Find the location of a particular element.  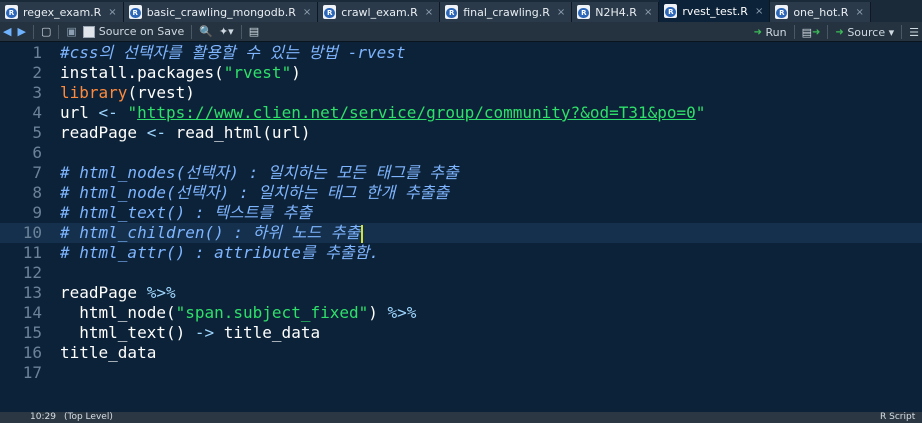

code-text: readPage %>% is located at coordinates (118, 293).